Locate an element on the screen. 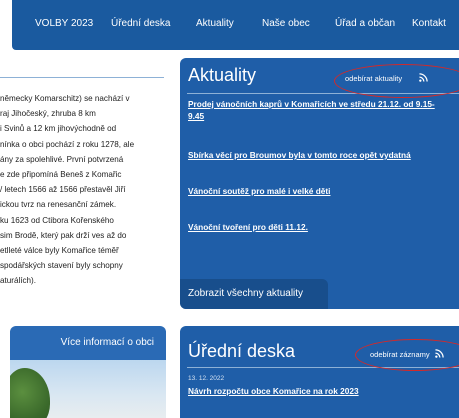  nav-item-uredni-deska: Úřední deska is located at coordinates (140, 23).